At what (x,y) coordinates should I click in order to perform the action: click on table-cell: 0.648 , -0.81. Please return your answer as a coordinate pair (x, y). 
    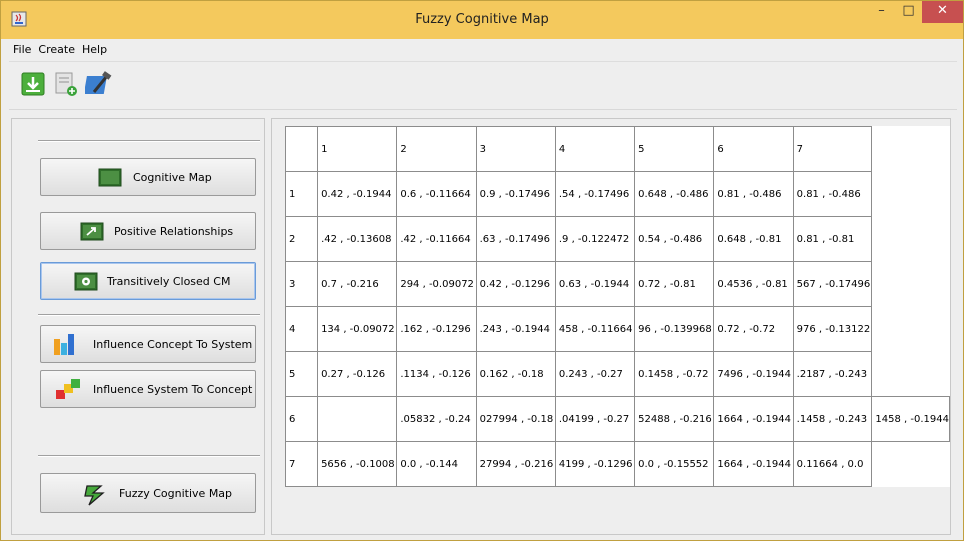
    Looking at the image, I should click on (753, 239).